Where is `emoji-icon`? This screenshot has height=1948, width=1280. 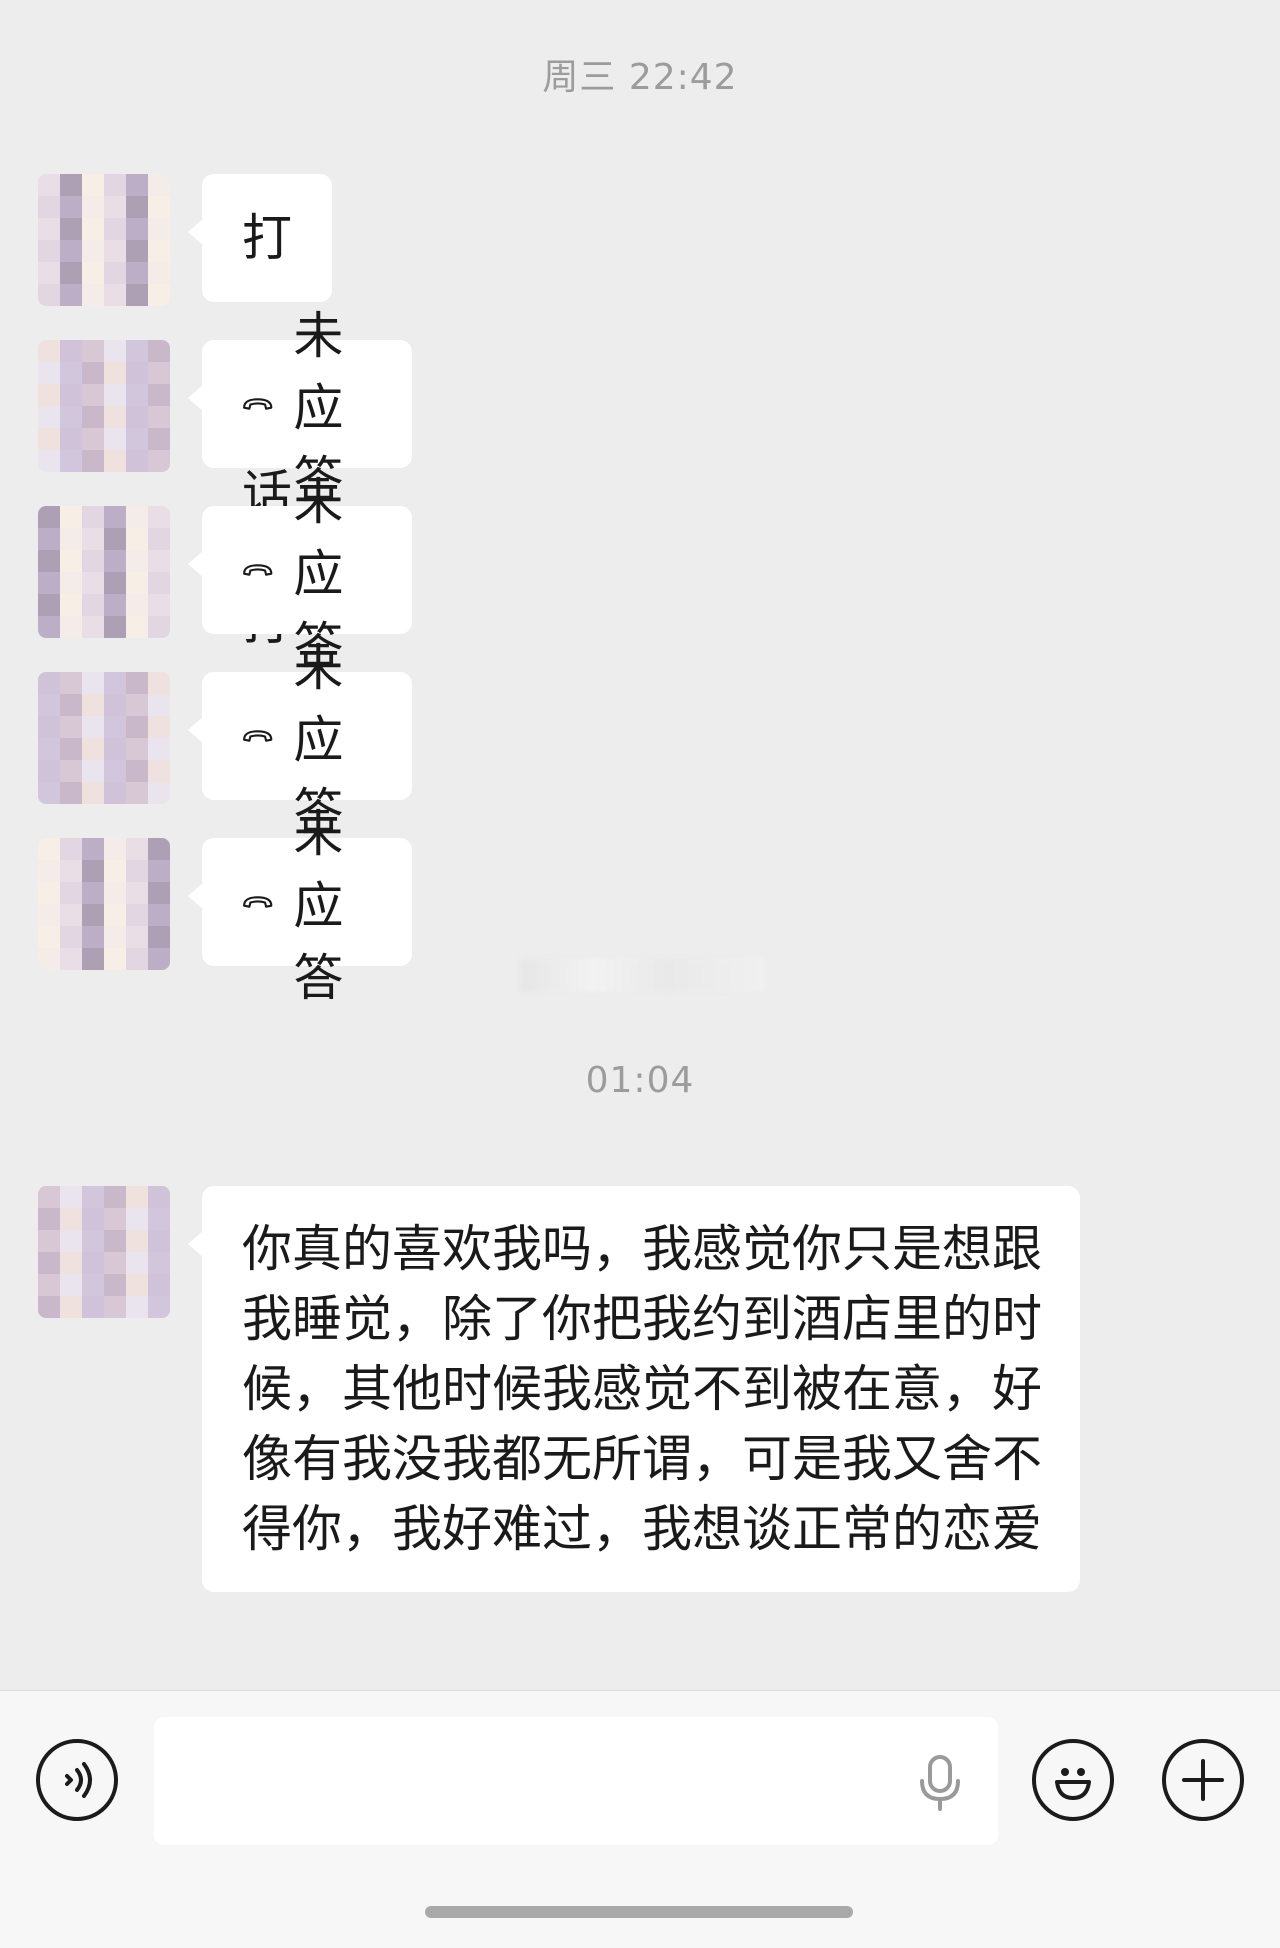 emoji-icon is located at coordinates (1073, 1784).